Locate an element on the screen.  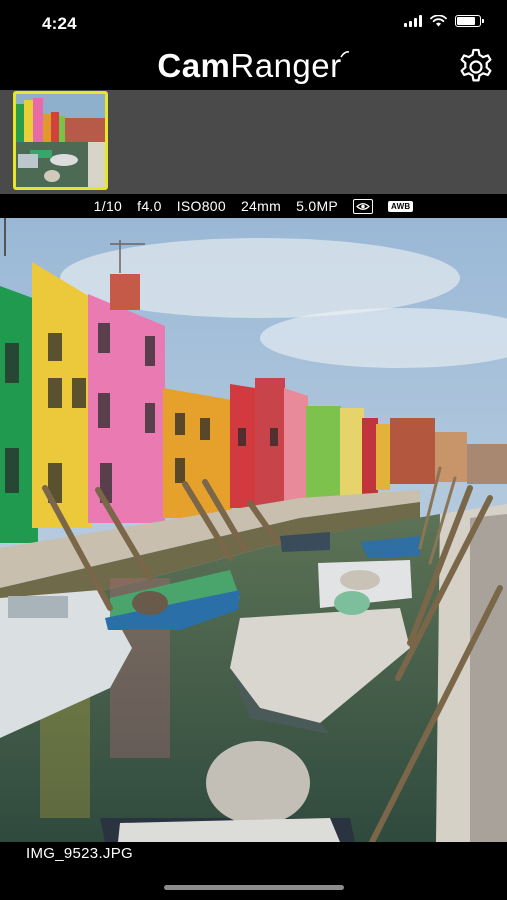
app-logo: CamRanger is located at coordinates (253, 66).